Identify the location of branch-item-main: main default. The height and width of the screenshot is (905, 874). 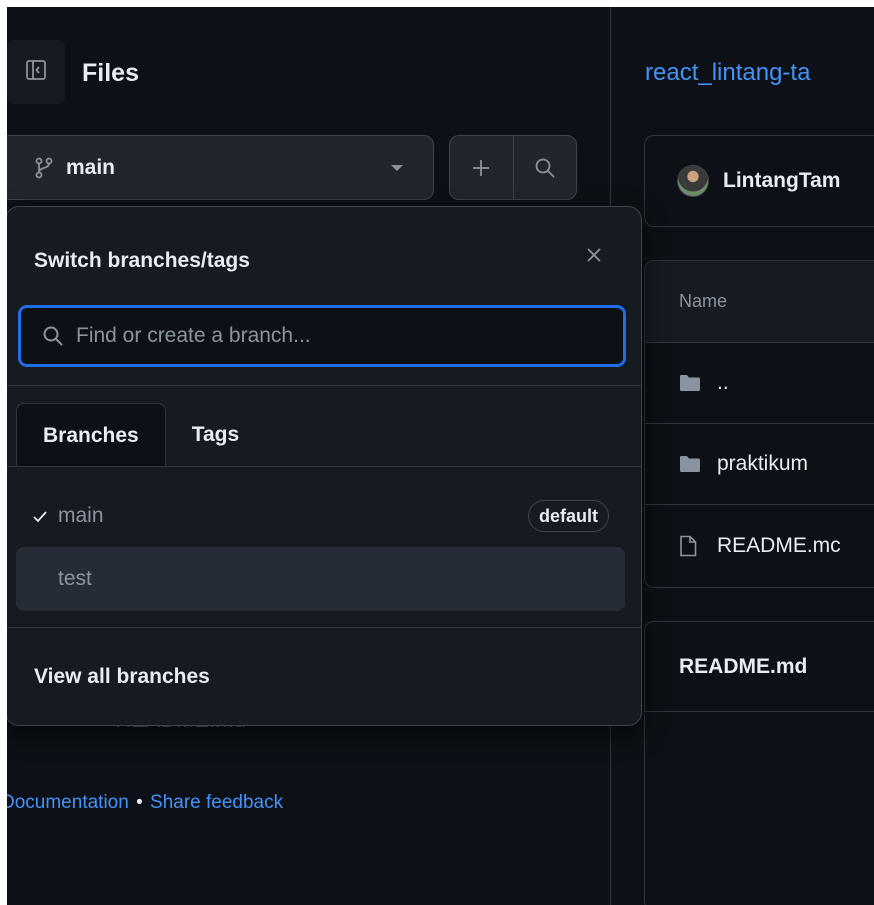
(320, 516).